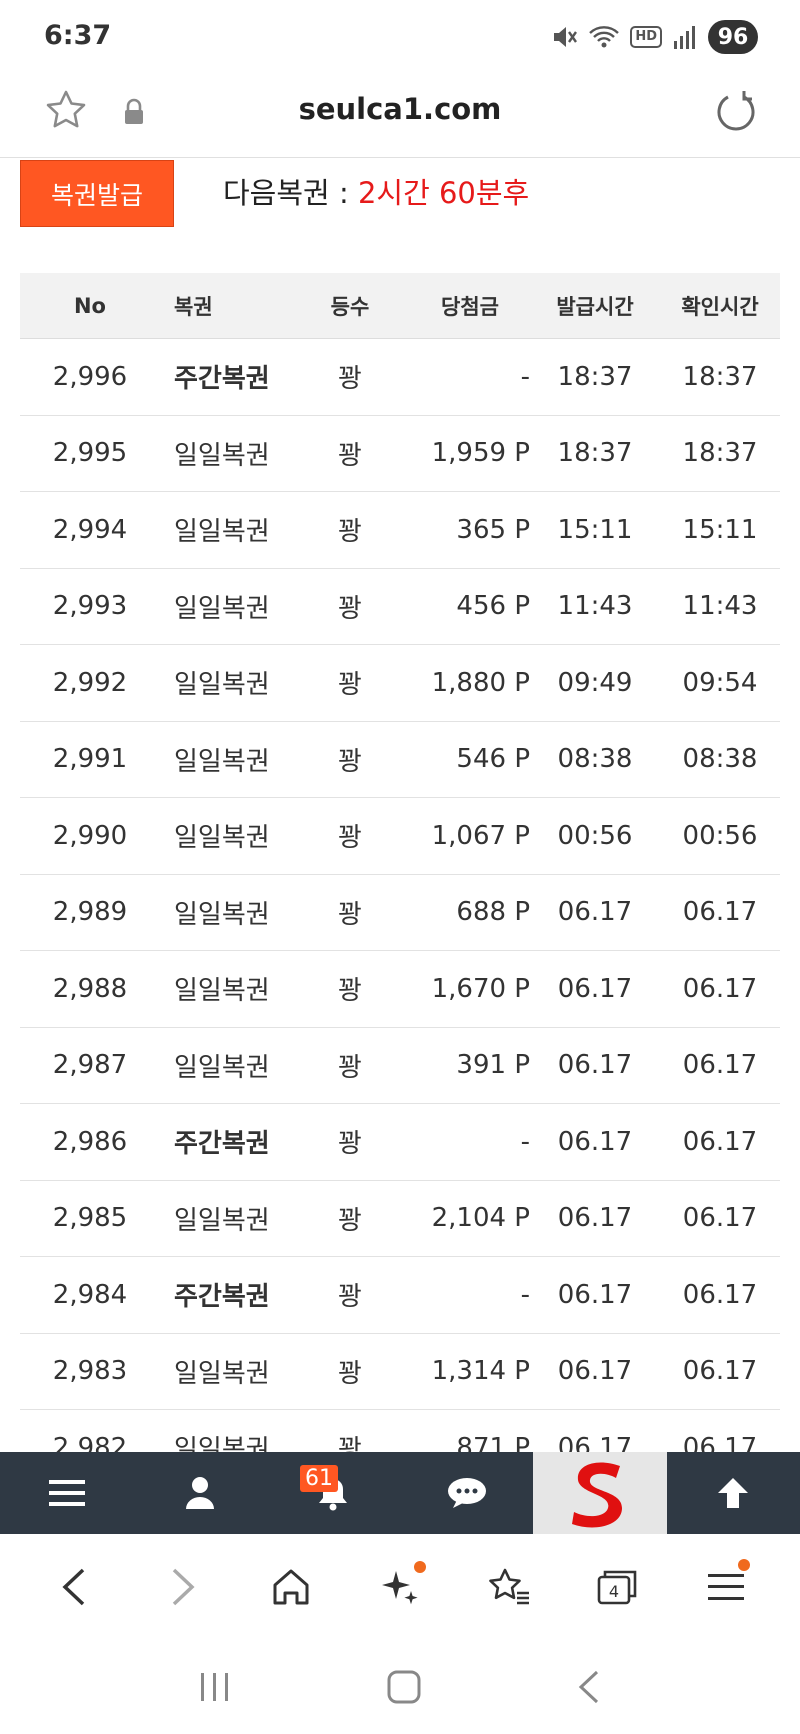 The width and height of the screenshot is (800, 1734). Describe the element at coordinates (595, 529) in the screenshot. I see `row-issued: 15:11` at that location.